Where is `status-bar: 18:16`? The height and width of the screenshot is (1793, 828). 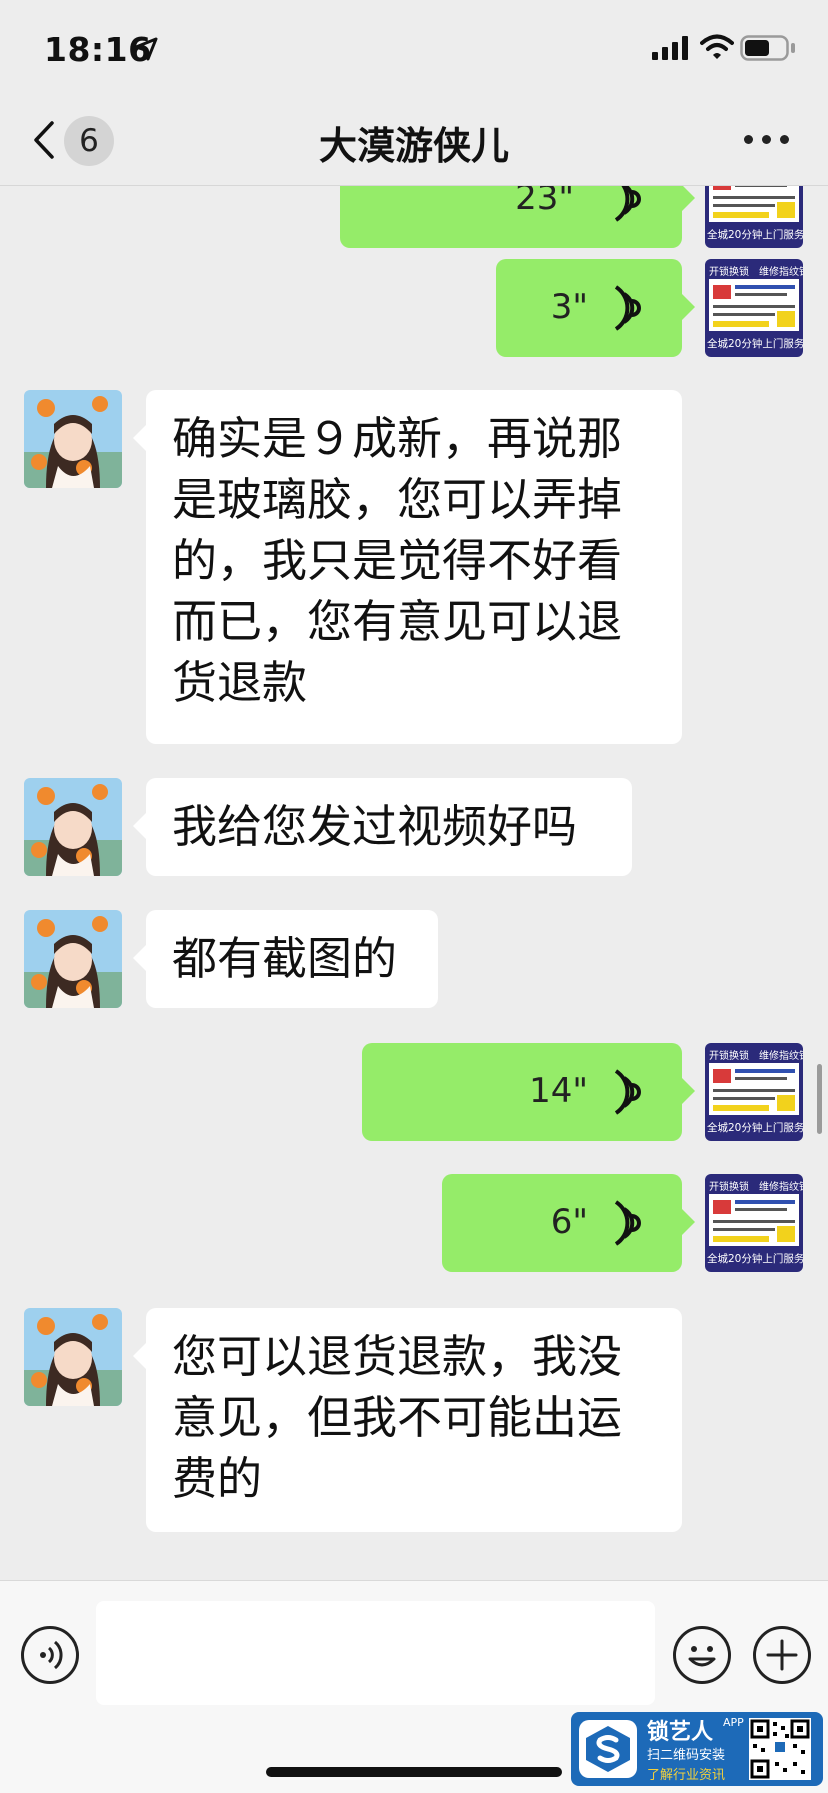
status-bar: 18:16 is located at coordinates (414, 47).